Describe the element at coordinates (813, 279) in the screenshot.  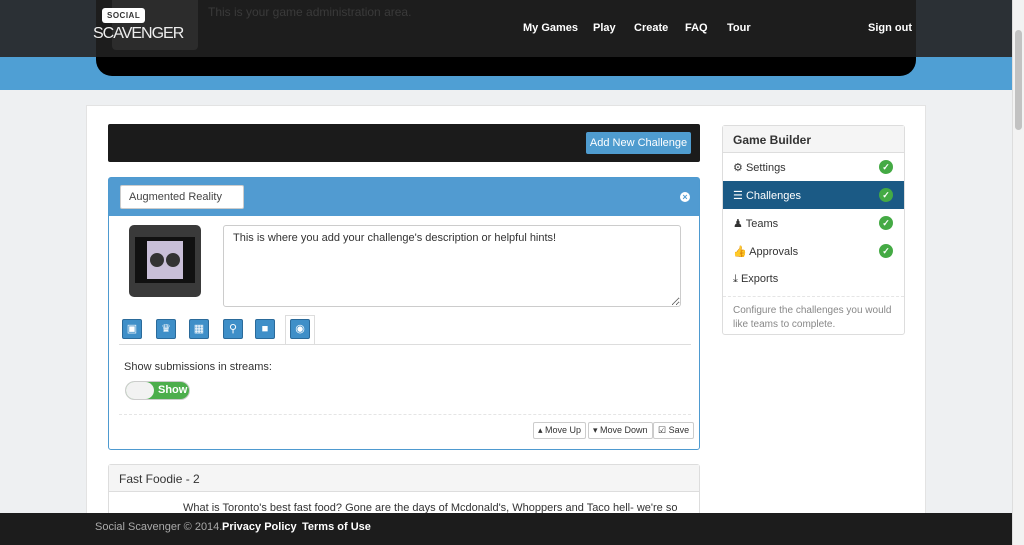
I see `sidebar-item-exports: ⤓ Exports` at that location.